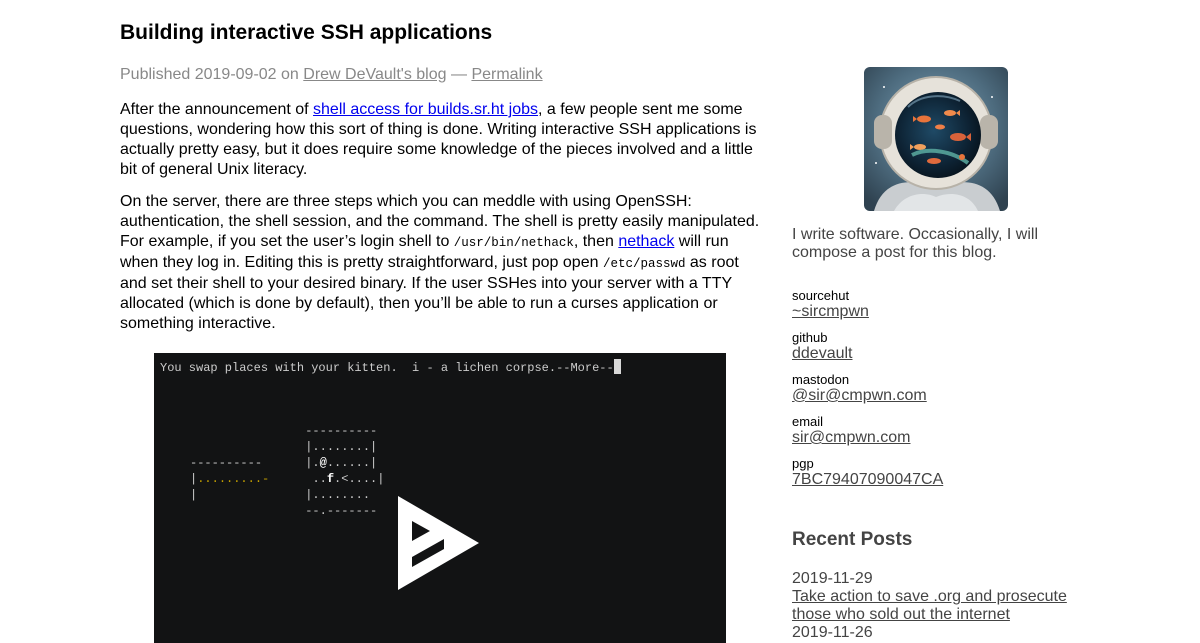 The image size is (1200, 643). I want to click on link-group-mastodon: mastodon @sir@cmpwn.com, so click(937, 394).